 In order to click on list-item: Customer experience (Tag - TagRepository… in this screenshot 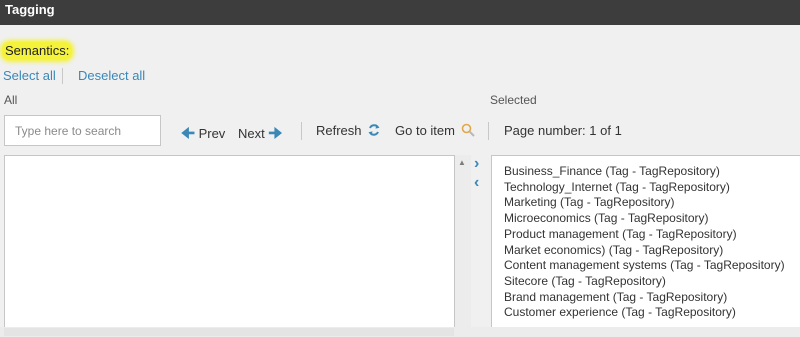, I will do `click(652, 313)`.